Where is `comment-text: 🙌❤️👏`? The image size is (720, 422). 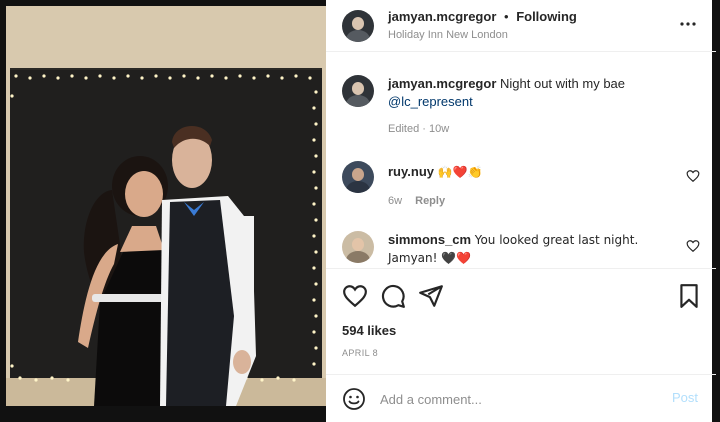 comment-text: 🙌❤️👏 is located at coordinates (460, 172).